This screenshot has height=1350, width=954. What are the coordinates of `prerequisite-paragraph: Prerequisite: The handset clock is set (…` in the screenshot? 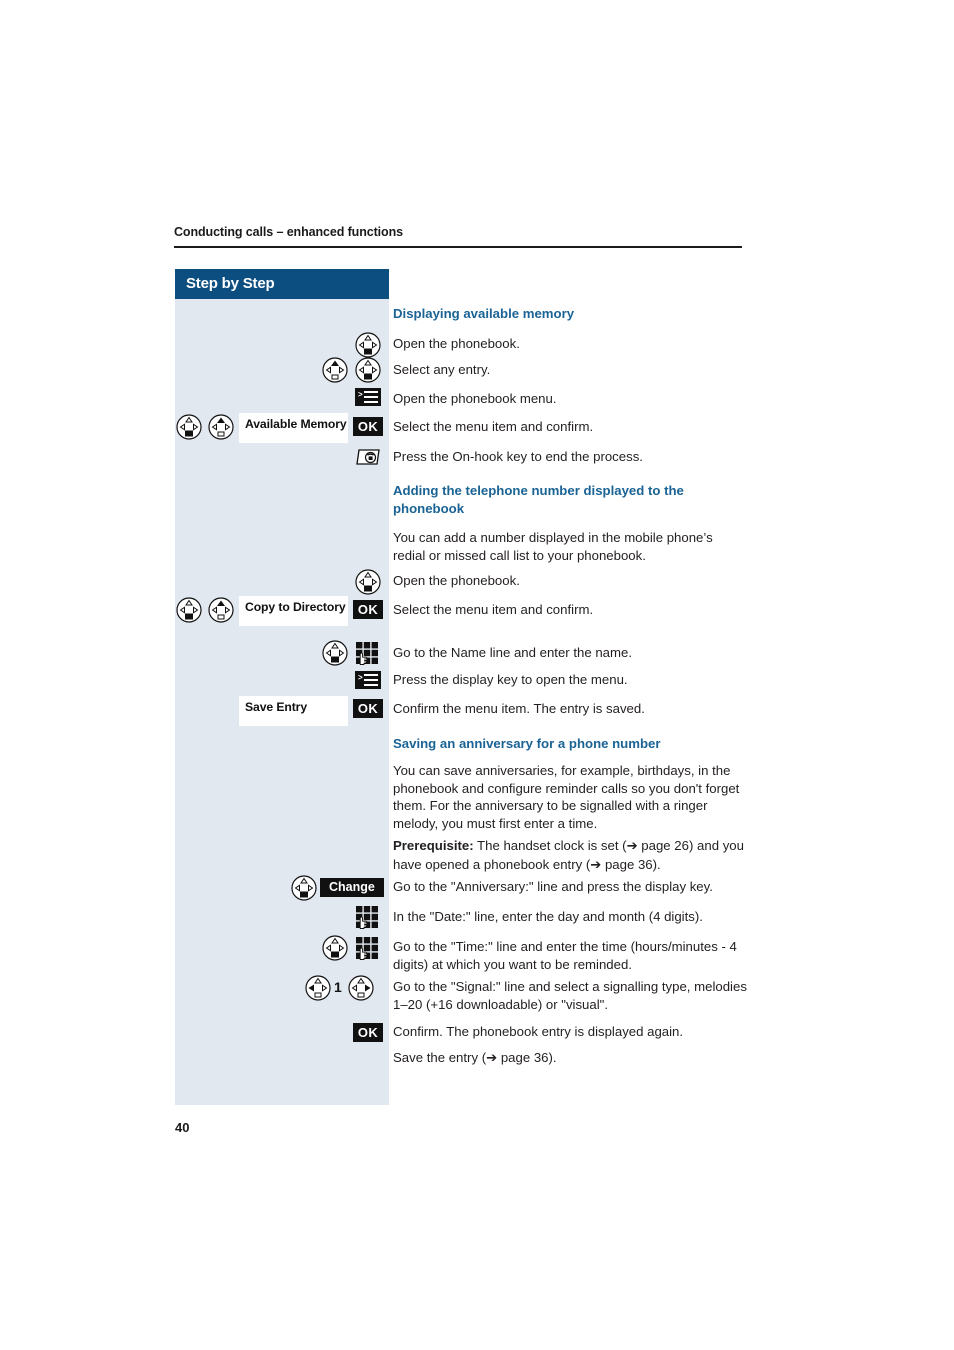 It's located at (569, 855).